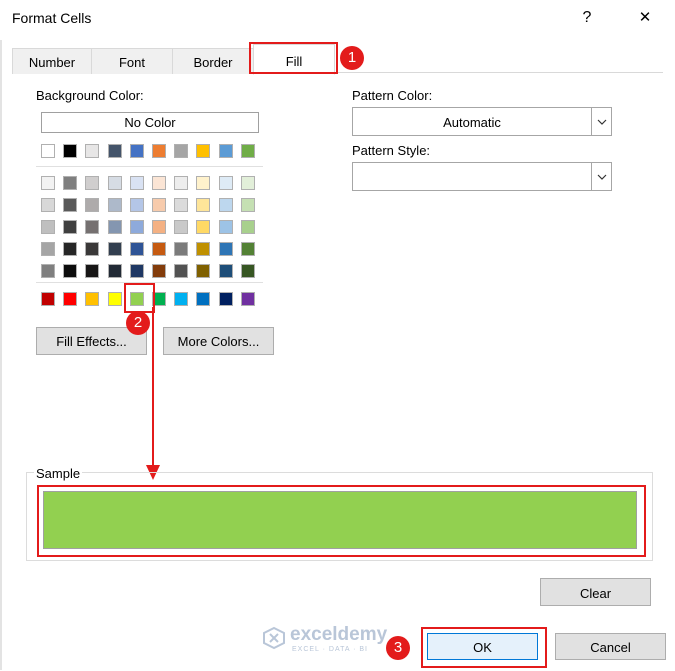 The image size is (675, 671). What do you see at coordinates (52, 61) in the screenshot?
I see `tab-number: Number` at bounding box center [52, 61].